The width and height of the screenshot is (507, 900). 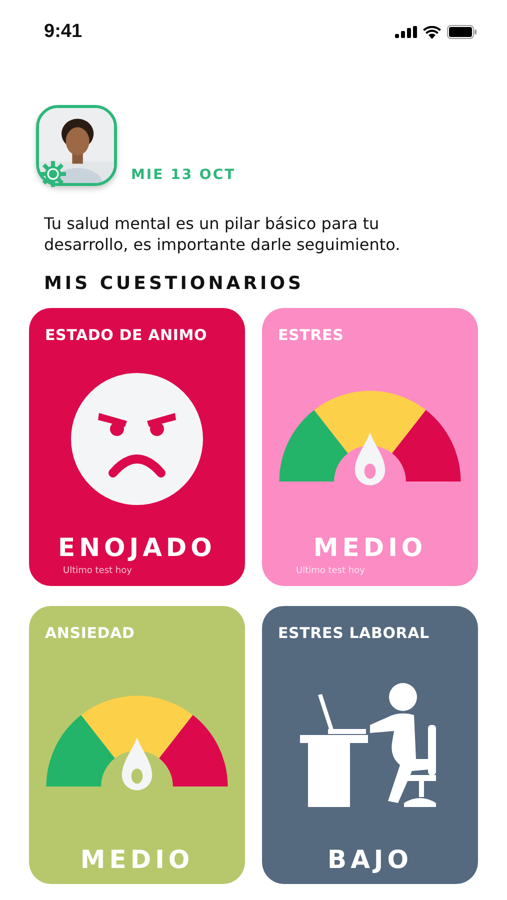 What do you see at coordinates (432, 32) in the screenshot?
I see `wifi-icon` at bounding box center [432, 32].